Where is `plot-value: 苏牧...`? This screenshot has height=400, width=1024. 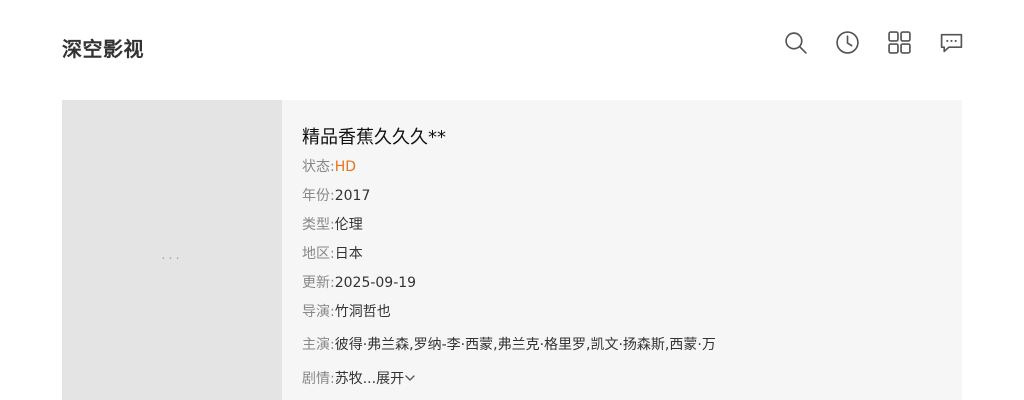 plot-value: 苏牧... is located at coordinates (355, 379).